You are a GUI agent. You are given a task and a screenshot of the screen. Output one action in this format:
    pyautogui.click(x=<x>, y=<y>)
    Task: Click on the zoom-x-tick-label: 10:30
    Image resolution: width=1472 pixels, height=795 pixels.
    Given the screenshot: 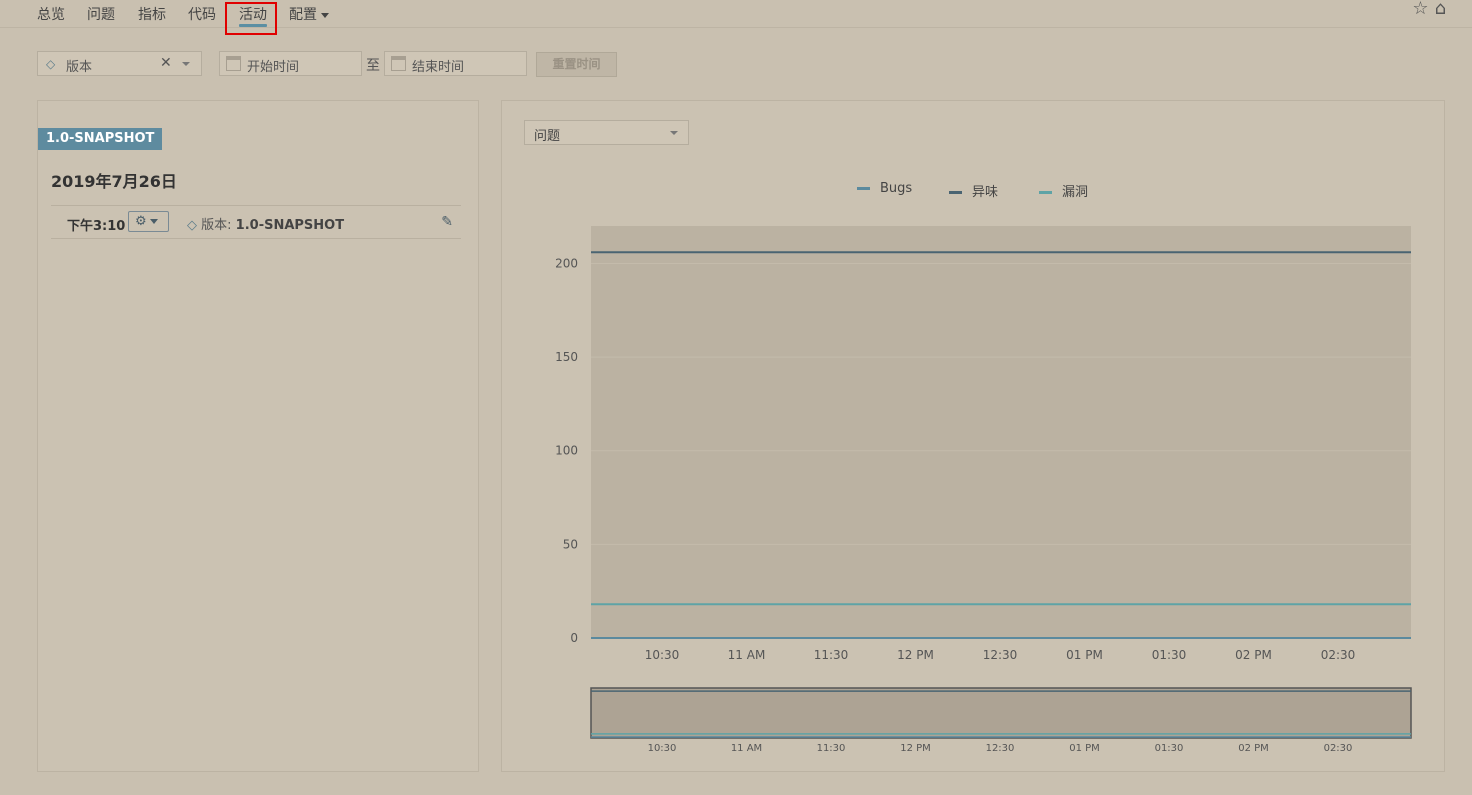 What is the action you would take?
    pyautogui.click(x=662, y=748)
    